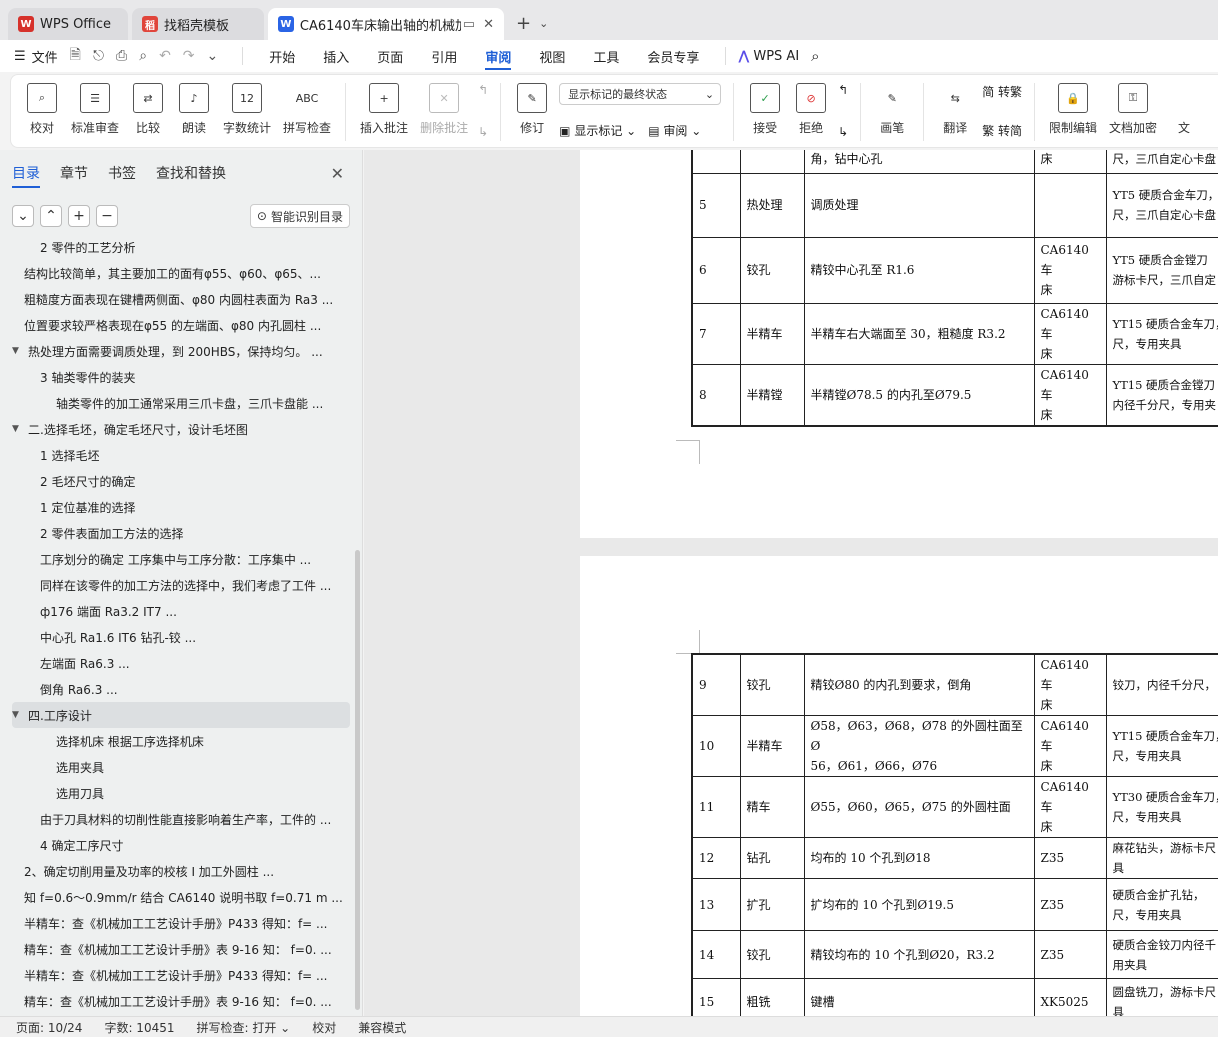  Describe the element at coordinates (716, 807) in the screenshot. I see `table-cell-no: 11` at that location.